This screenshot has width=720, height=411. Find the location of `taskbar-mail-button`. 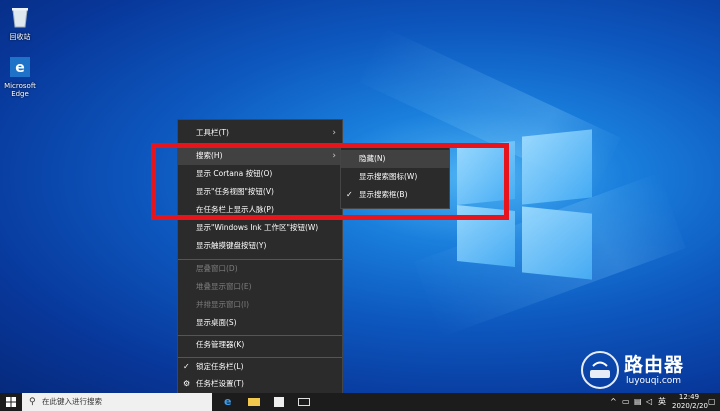

taskbar-mail-button is located at coordinates (304, 402).